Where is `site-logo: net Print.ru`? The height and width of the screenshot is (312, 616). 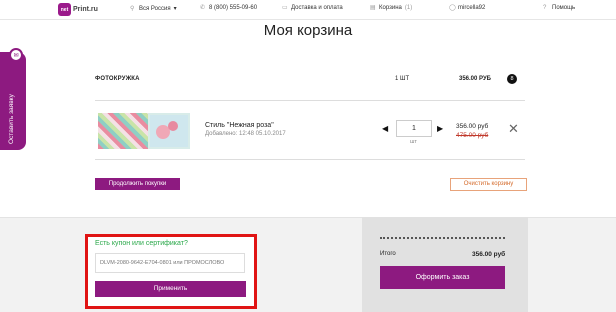 site-logo: net Print.ru is located at coordinates (78, 9).